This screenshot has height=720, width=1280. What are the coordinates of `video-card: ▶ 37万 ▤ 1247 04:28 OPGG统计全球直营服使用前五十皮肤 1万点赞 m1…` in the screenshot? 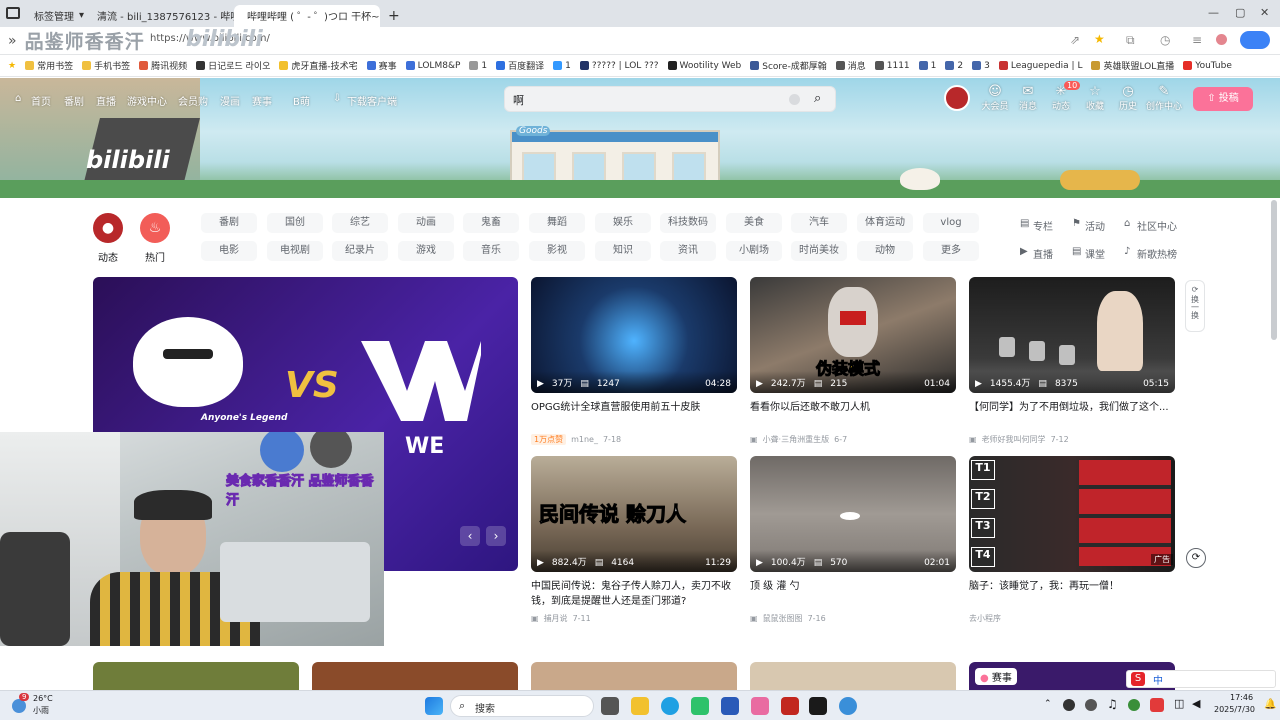 It's located at (634, 361).